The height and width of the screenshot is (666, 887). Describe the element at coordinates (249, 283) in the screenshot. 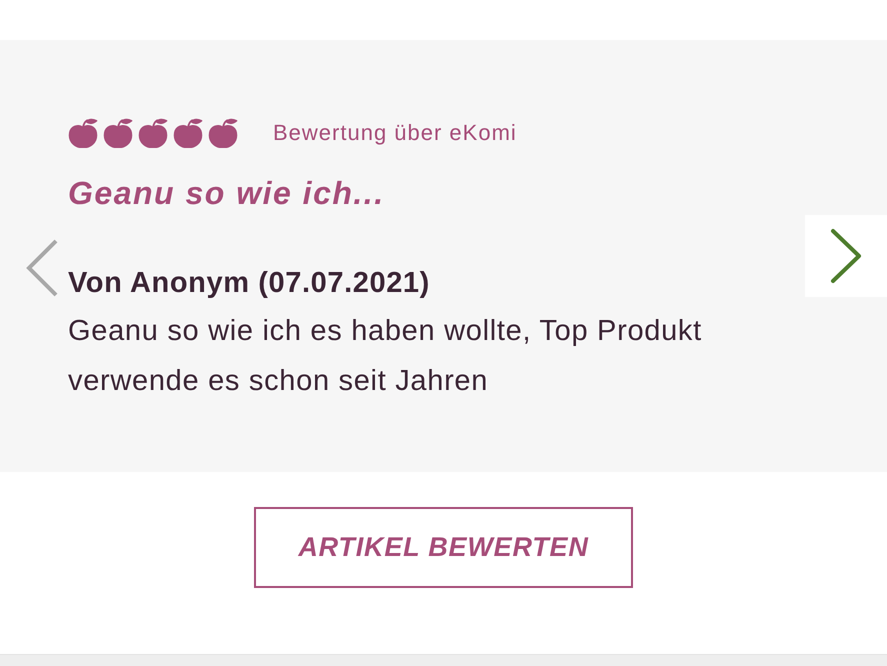

I see `review-author: Von Anonym (07.07.2021)` at that location.